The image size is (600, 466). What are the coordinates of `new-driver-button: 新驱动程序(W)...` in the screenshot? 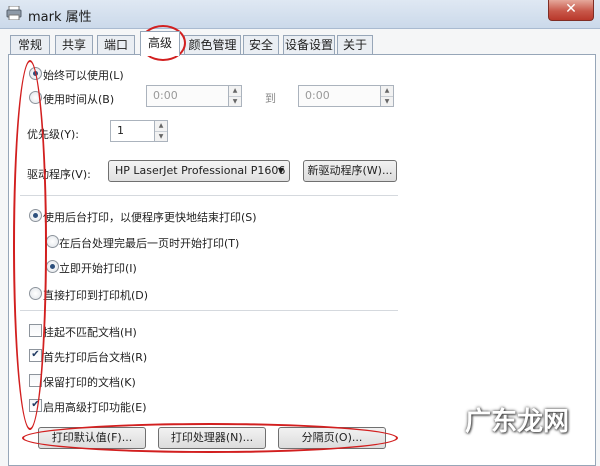 It's located at (350, 171).